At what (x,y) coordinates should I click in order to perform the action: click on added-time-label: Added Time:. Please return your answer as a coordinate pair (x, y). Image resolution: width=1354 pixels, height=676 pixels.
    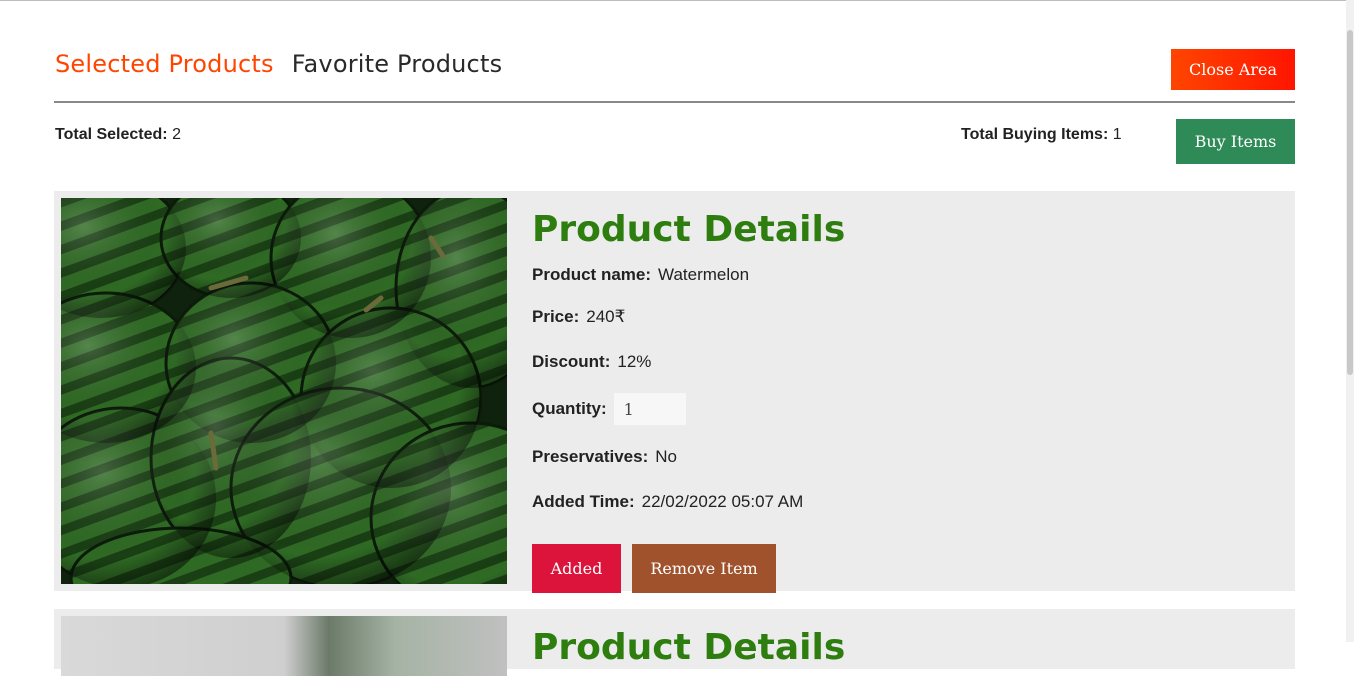
    Looking at the image, I should click on (583, 501).